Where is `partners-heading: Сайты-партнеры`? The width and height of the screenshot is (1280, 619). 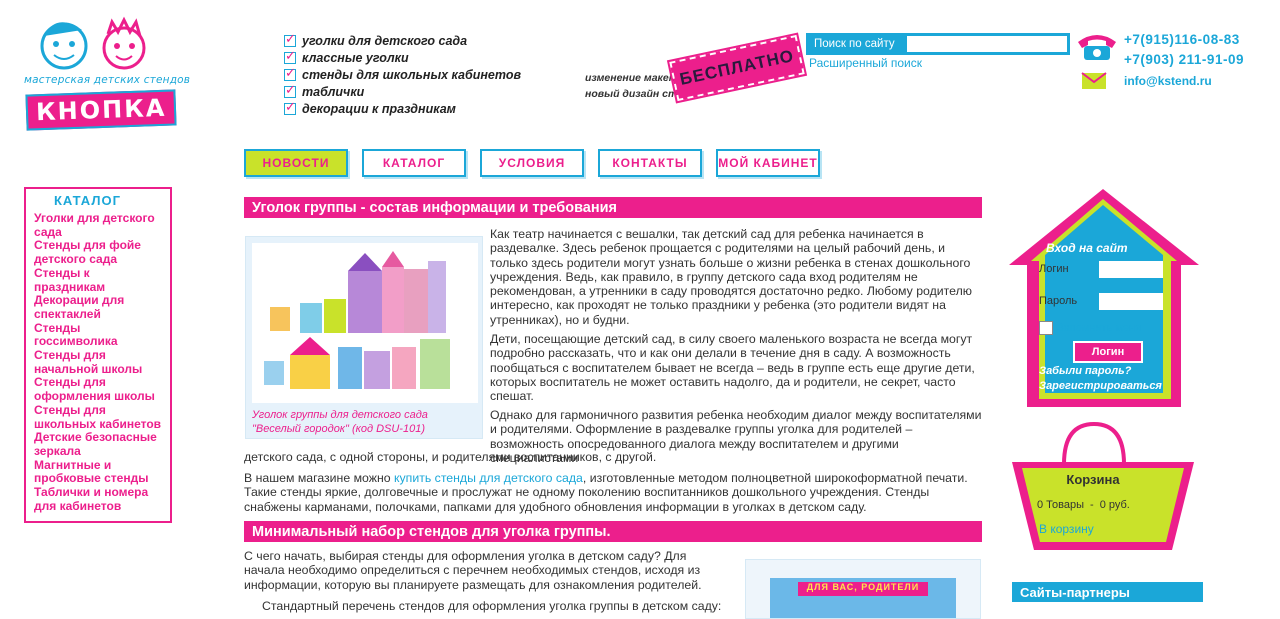
partners-heading: Сайты-партнеры is located at coordinates (1107, 592).